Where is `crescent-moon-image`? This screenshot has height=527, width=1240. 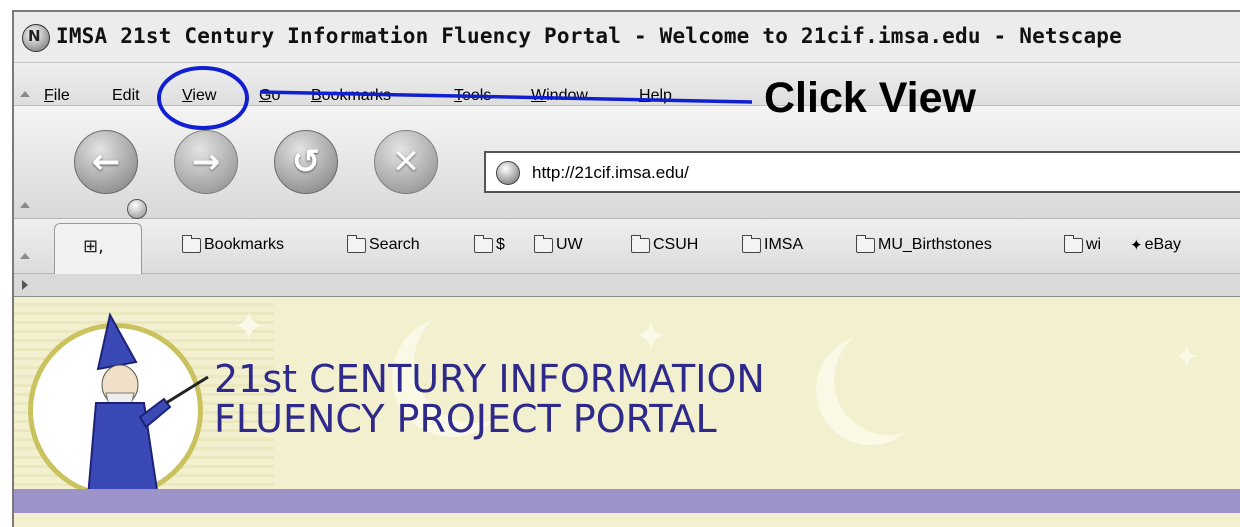 crescent-moon-image is located at coordinates (889, 380).